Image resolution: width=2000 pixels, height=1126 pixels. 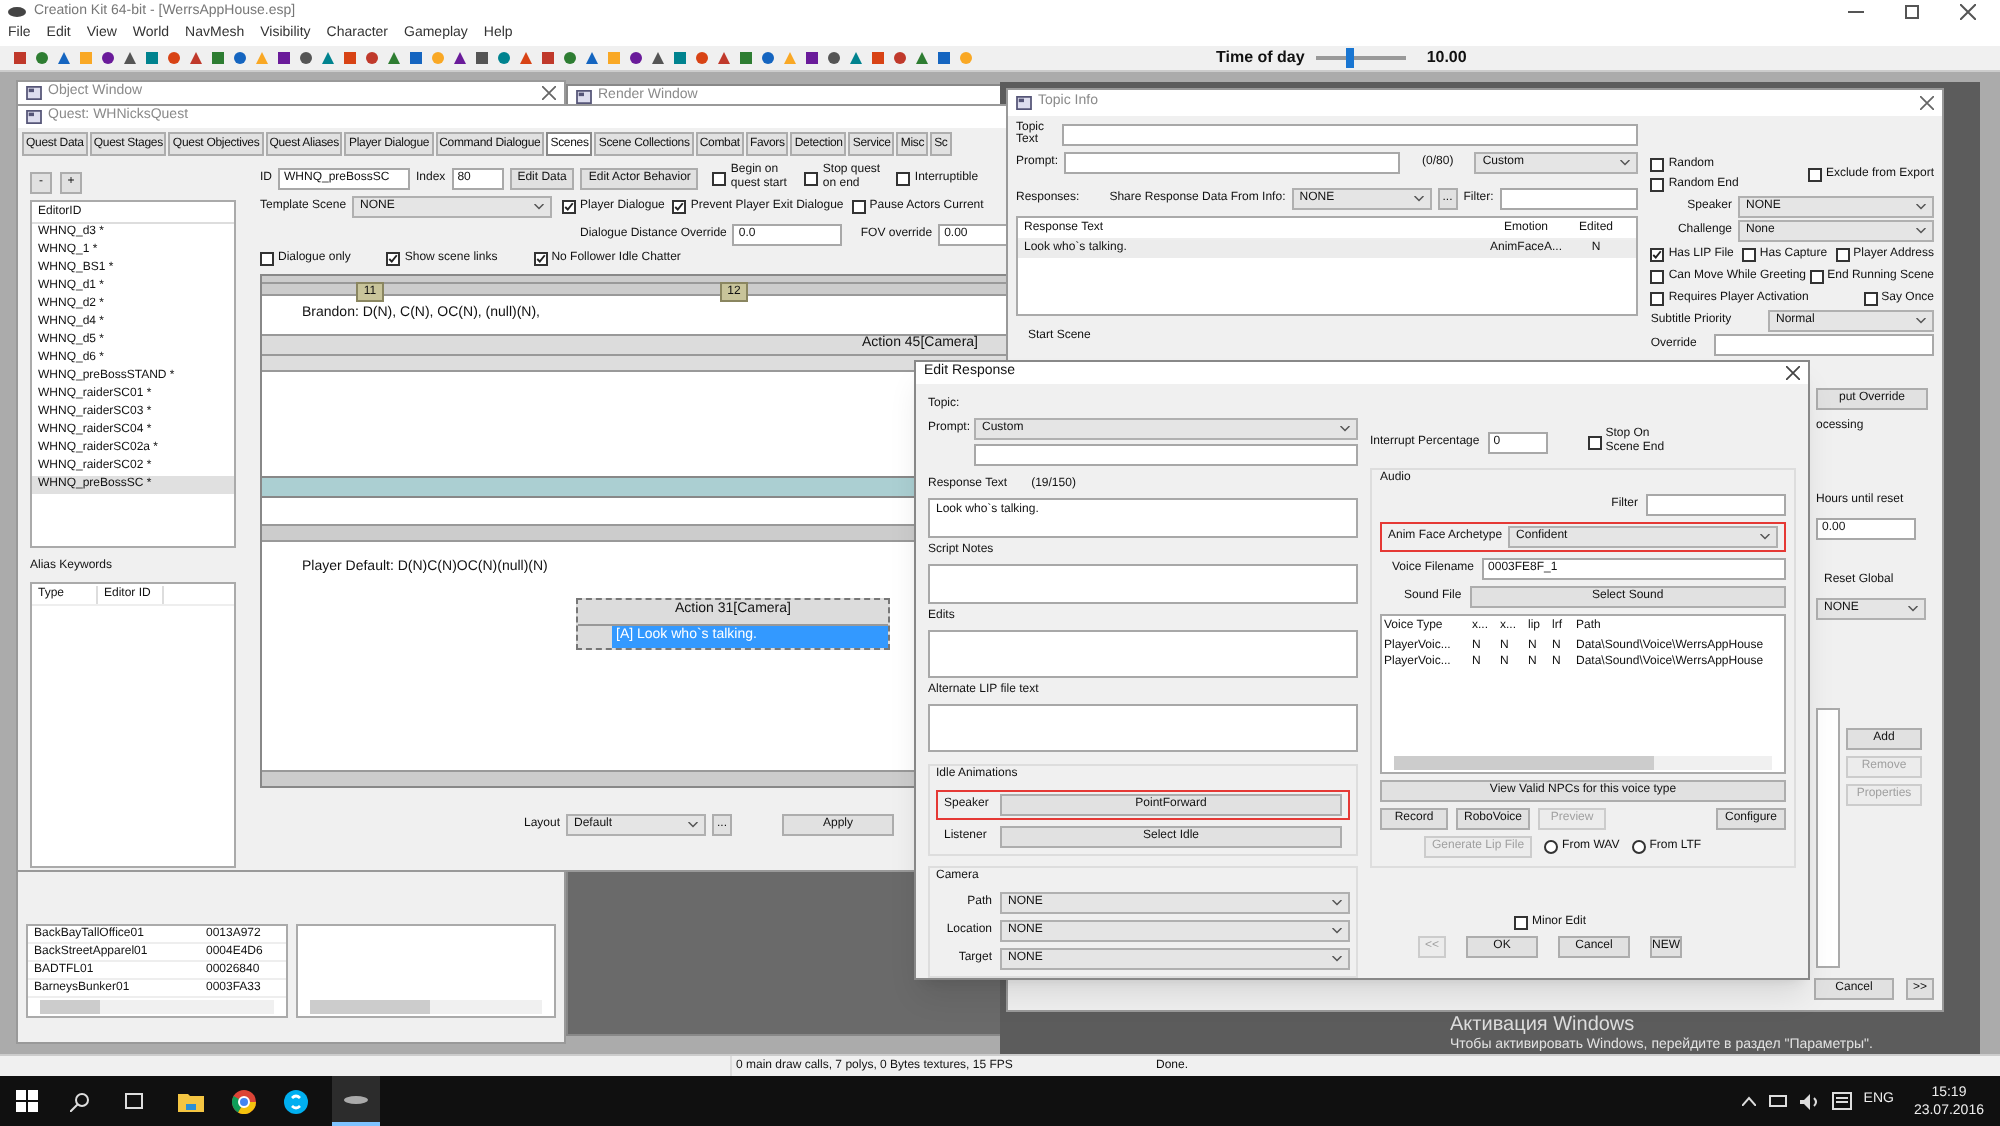 I want to click on time-of-day-value: 10.00, so click(x=1446, y=58).